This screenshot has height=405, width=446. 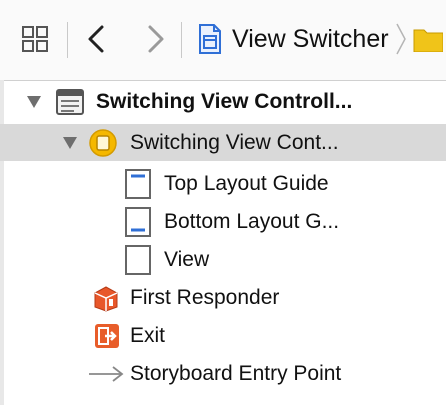 What do you see at coordinates (246, 183) in the screenshot?
I see `child-label: Top Layout Guide` at bounding box center [246, 183].